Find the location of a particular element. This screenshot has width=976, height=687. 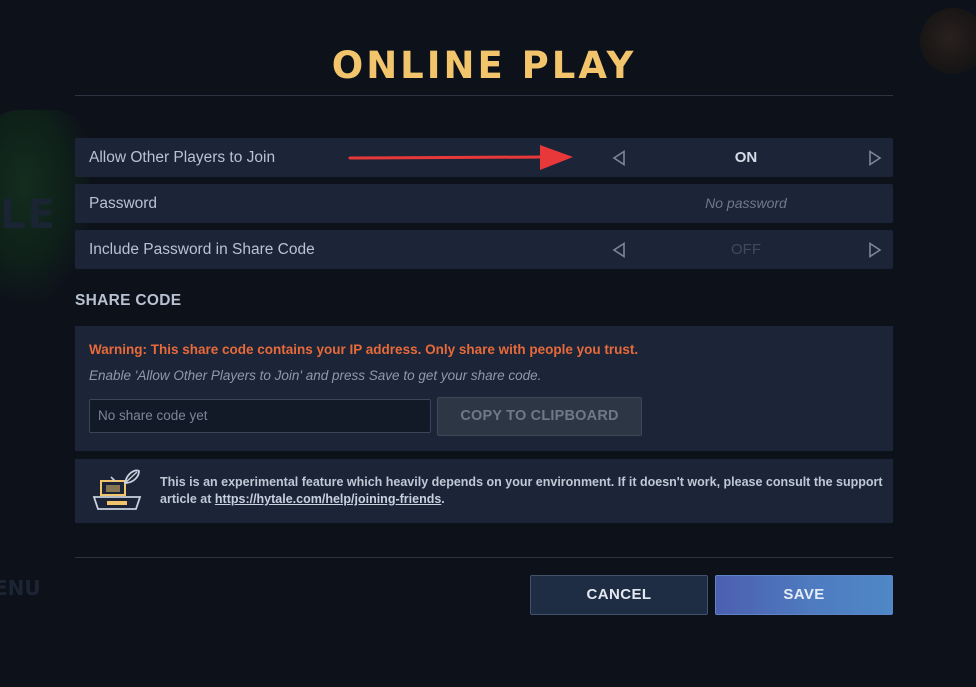

annotation-arrow-icon is located at coordinates (460, 157).